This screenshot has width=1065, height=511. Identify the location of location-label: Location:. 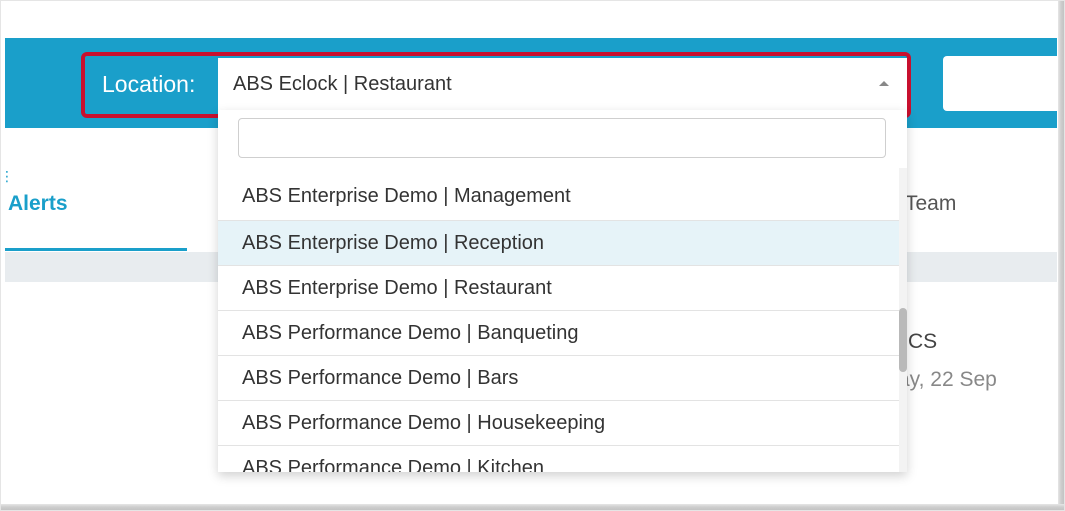
(149, 84).